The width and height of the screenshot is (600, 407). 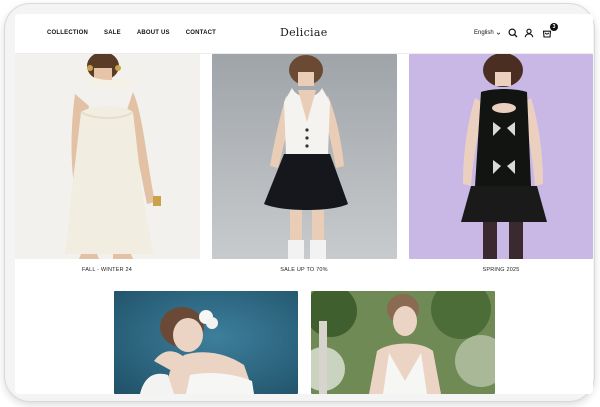 I want to click on brand-logo: Deliciae, so click(x=304, y=32).